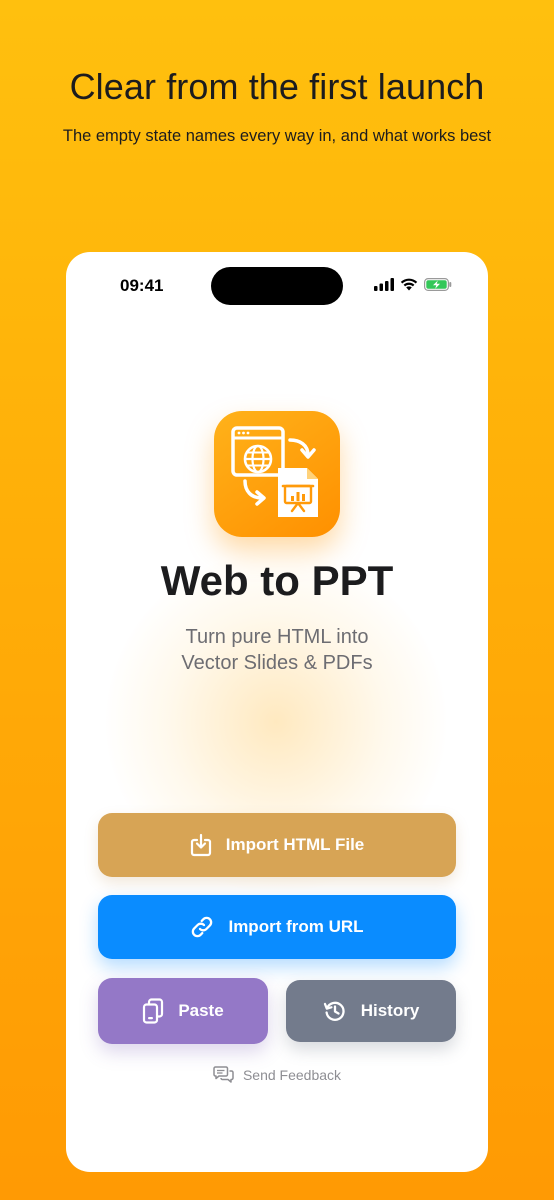 The width and height of the screenshot is (554, 1200). Describe the element at coordinates (142, 285) in the screenshot. I see `status-time: 09:41` at that location.